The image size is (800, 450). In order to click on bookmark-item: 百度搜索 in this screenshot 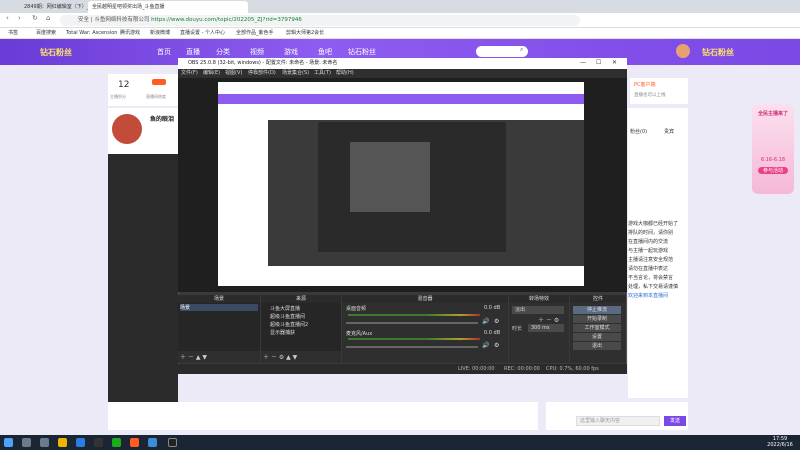, I will do `click(46, 33)`.